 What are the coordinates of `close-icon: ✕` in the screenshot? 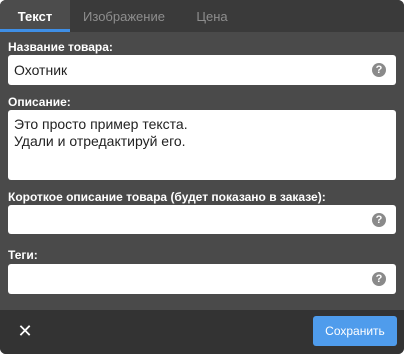 It's located at (25, 331).